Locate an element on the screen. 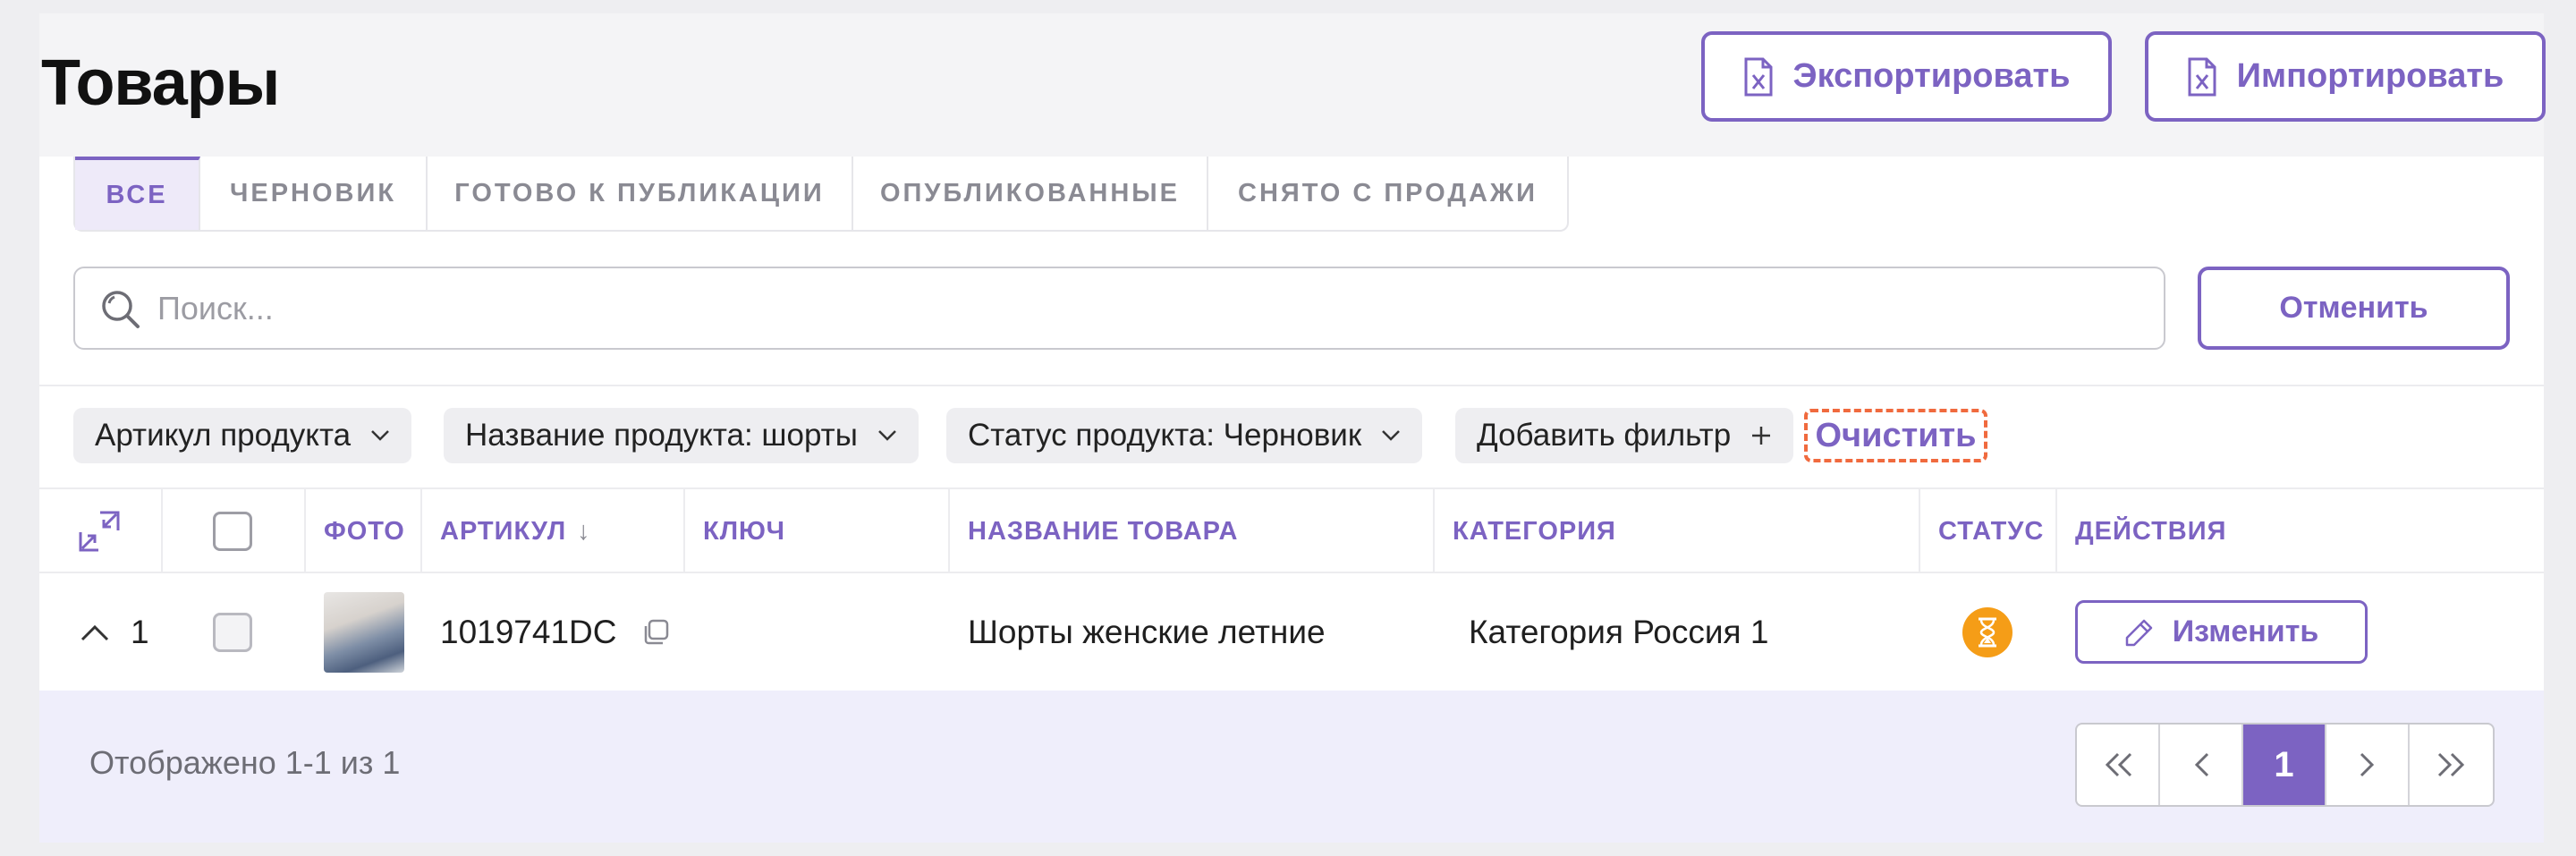 The width and height of the screenshot is (2576, 856). prev-page-button is located at coordinates (2201, 765).